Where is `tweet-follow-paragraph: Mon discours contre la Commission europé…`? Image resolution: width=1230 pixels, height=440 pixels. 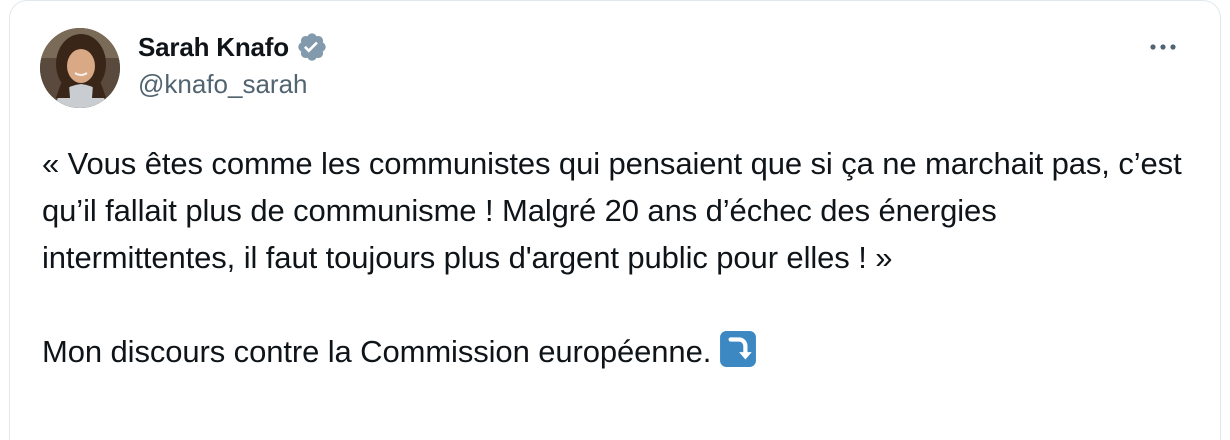
tweet-follow-paragraph: Mon discours contre la Commission europé… is located at coordinates (612, 351).